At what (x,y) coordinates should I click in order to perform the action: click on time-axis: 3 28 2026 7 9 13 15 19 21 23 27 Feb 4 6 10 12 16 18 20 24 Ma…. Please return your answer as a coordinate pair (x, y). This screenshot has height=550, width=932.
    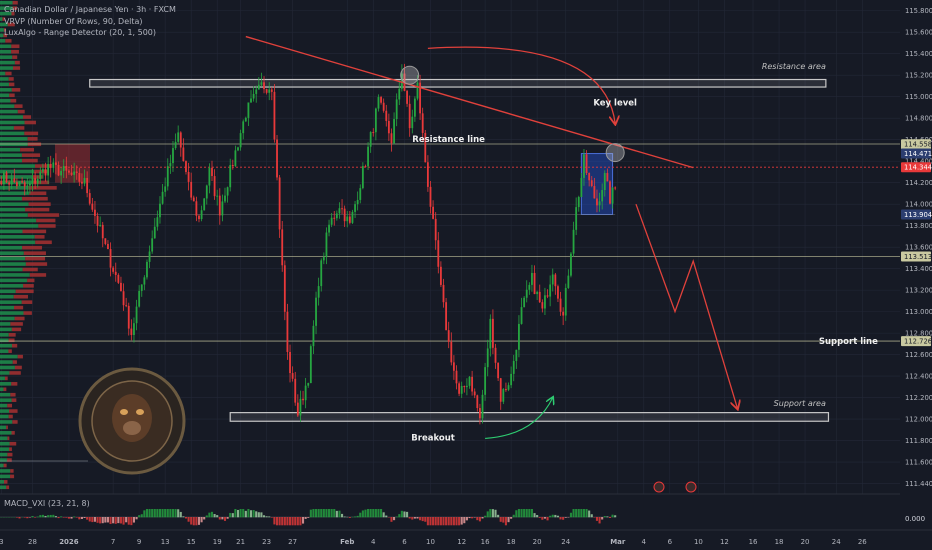
    Looking at the image, I should click on (466, 539).